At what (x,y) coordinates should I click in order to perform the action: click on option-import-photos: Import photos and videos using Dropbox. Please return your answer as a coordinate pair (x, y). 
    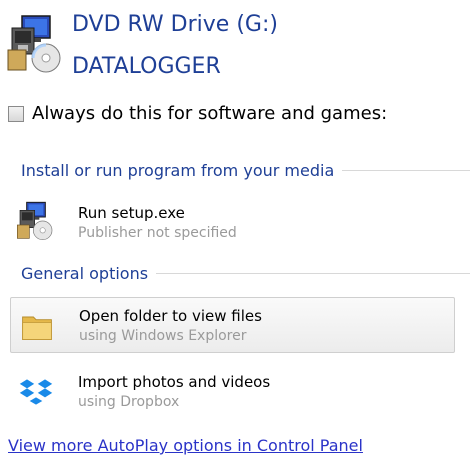
    Looking at the image, I should click on (232, 392).